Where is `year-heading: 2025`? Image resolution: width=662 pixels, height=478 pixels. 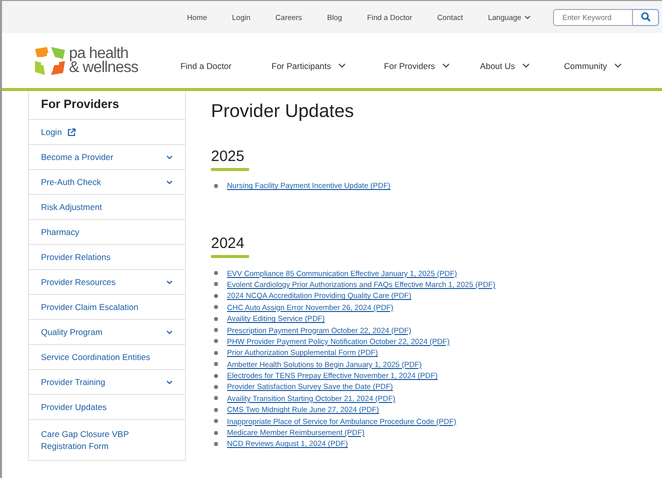
year-heading: 2025 is located at coordinates (228, 156).